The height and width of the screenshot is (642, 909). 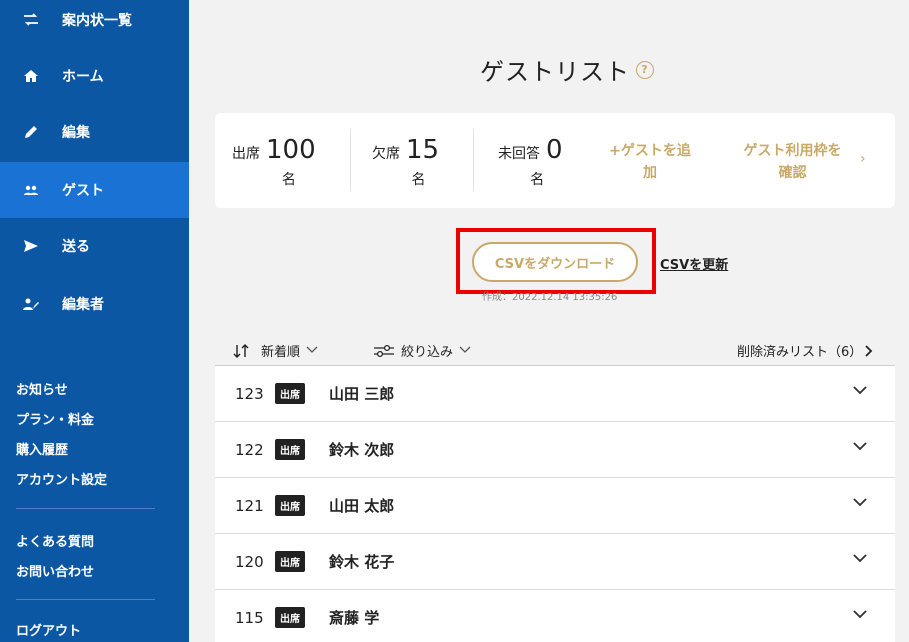 What do you see at coordinates (423, 150) in the screenshot?
I see `stat-count: 15` at bounding box center [423, 150].